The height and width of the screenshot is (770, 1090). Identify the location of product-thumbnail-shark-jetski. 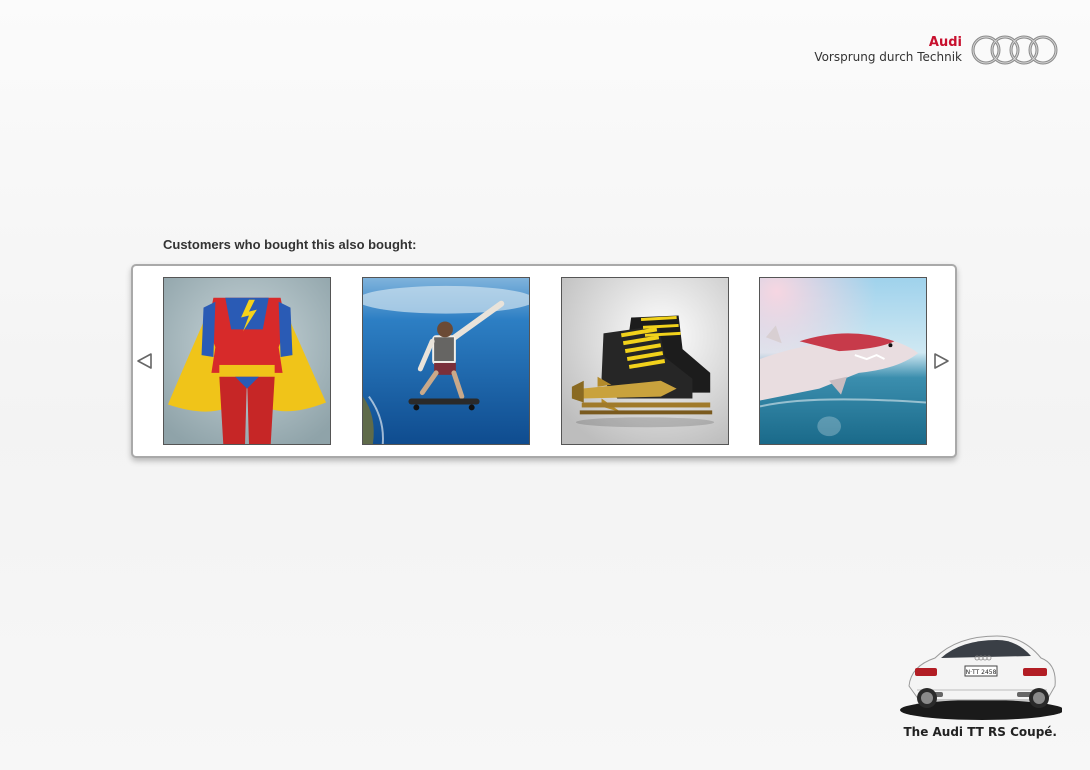
(843, 361).